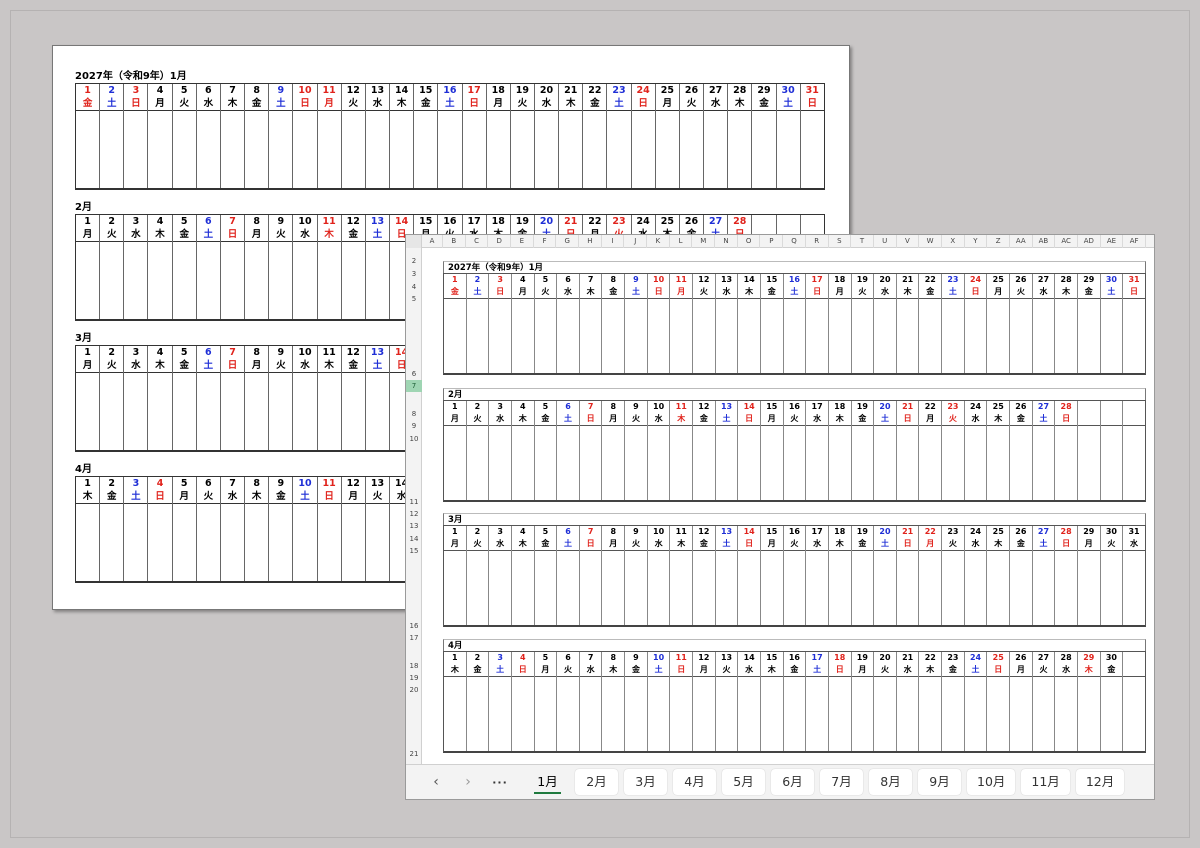 The height and width of the screenshot is (848, 1200). I want to click on sheet-tab: 12月, so click(1100, 782).